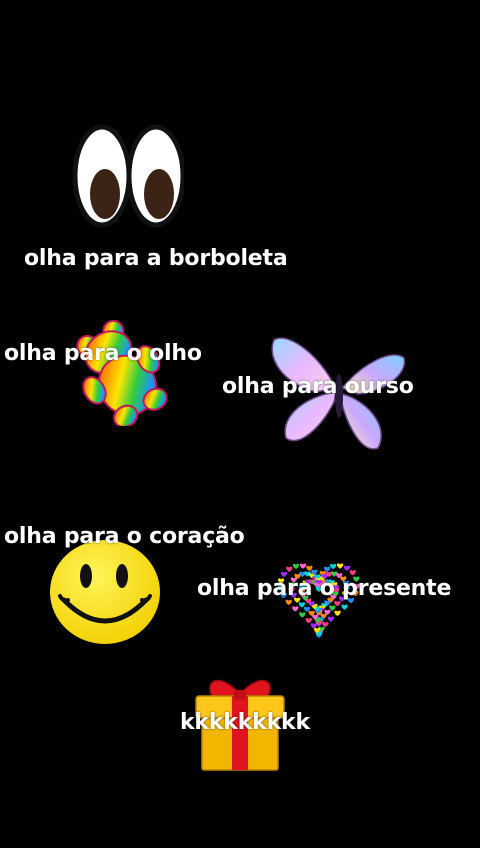 This screenshot has width=480, height=848. Describe the element at coordinates (128, 176) in the screenshot. I see `eyes-icon` at that location.